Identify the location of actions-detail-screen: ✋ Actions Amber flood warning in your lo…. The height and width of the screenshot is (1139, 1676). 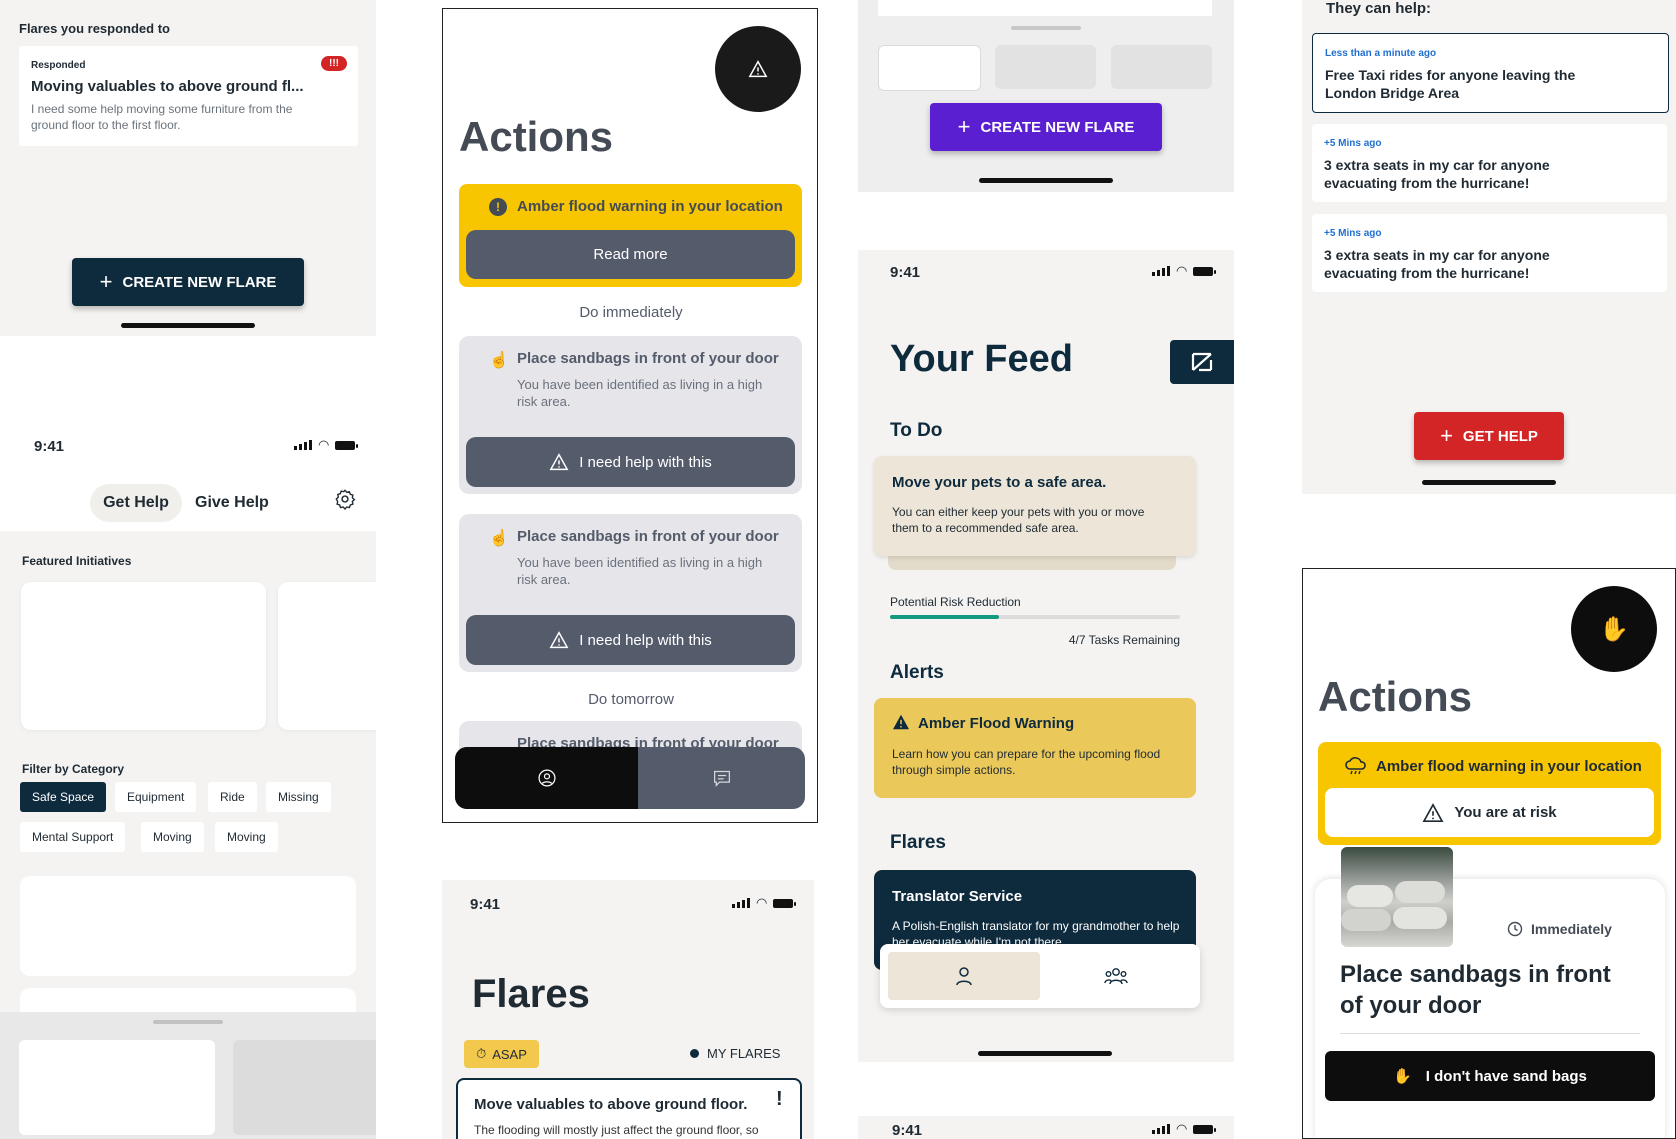
(1489, 853).